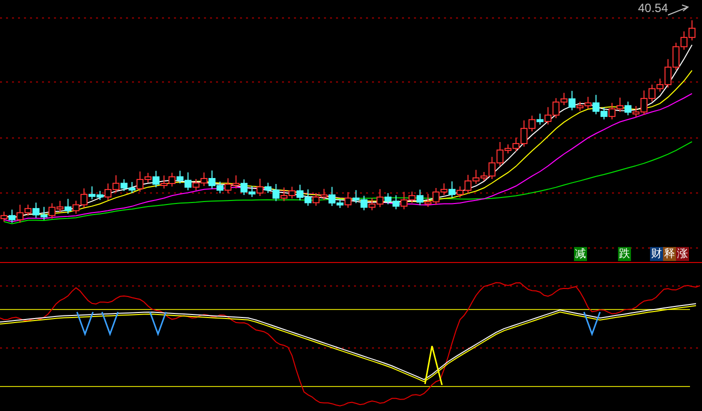  I want to click on signal-tag: 涨, so click(682, 254).